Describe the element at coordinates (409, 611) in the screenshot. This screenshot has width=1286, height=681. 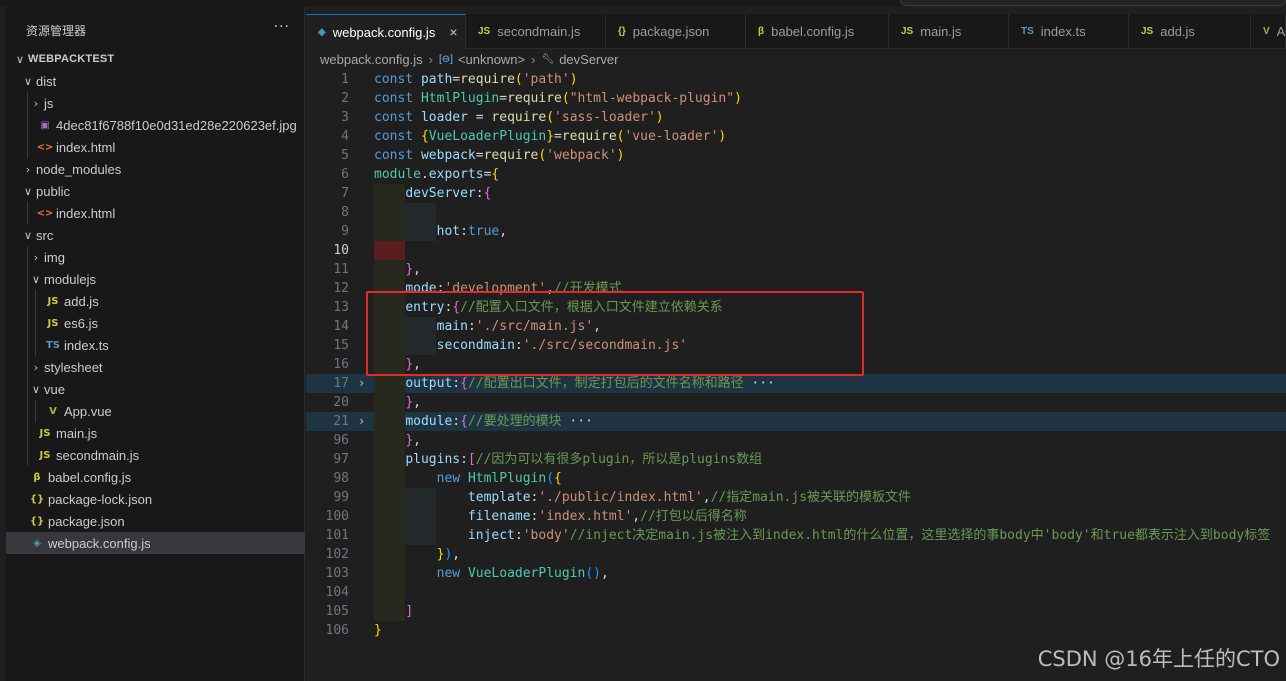
I see `code-token: ]` at that location.